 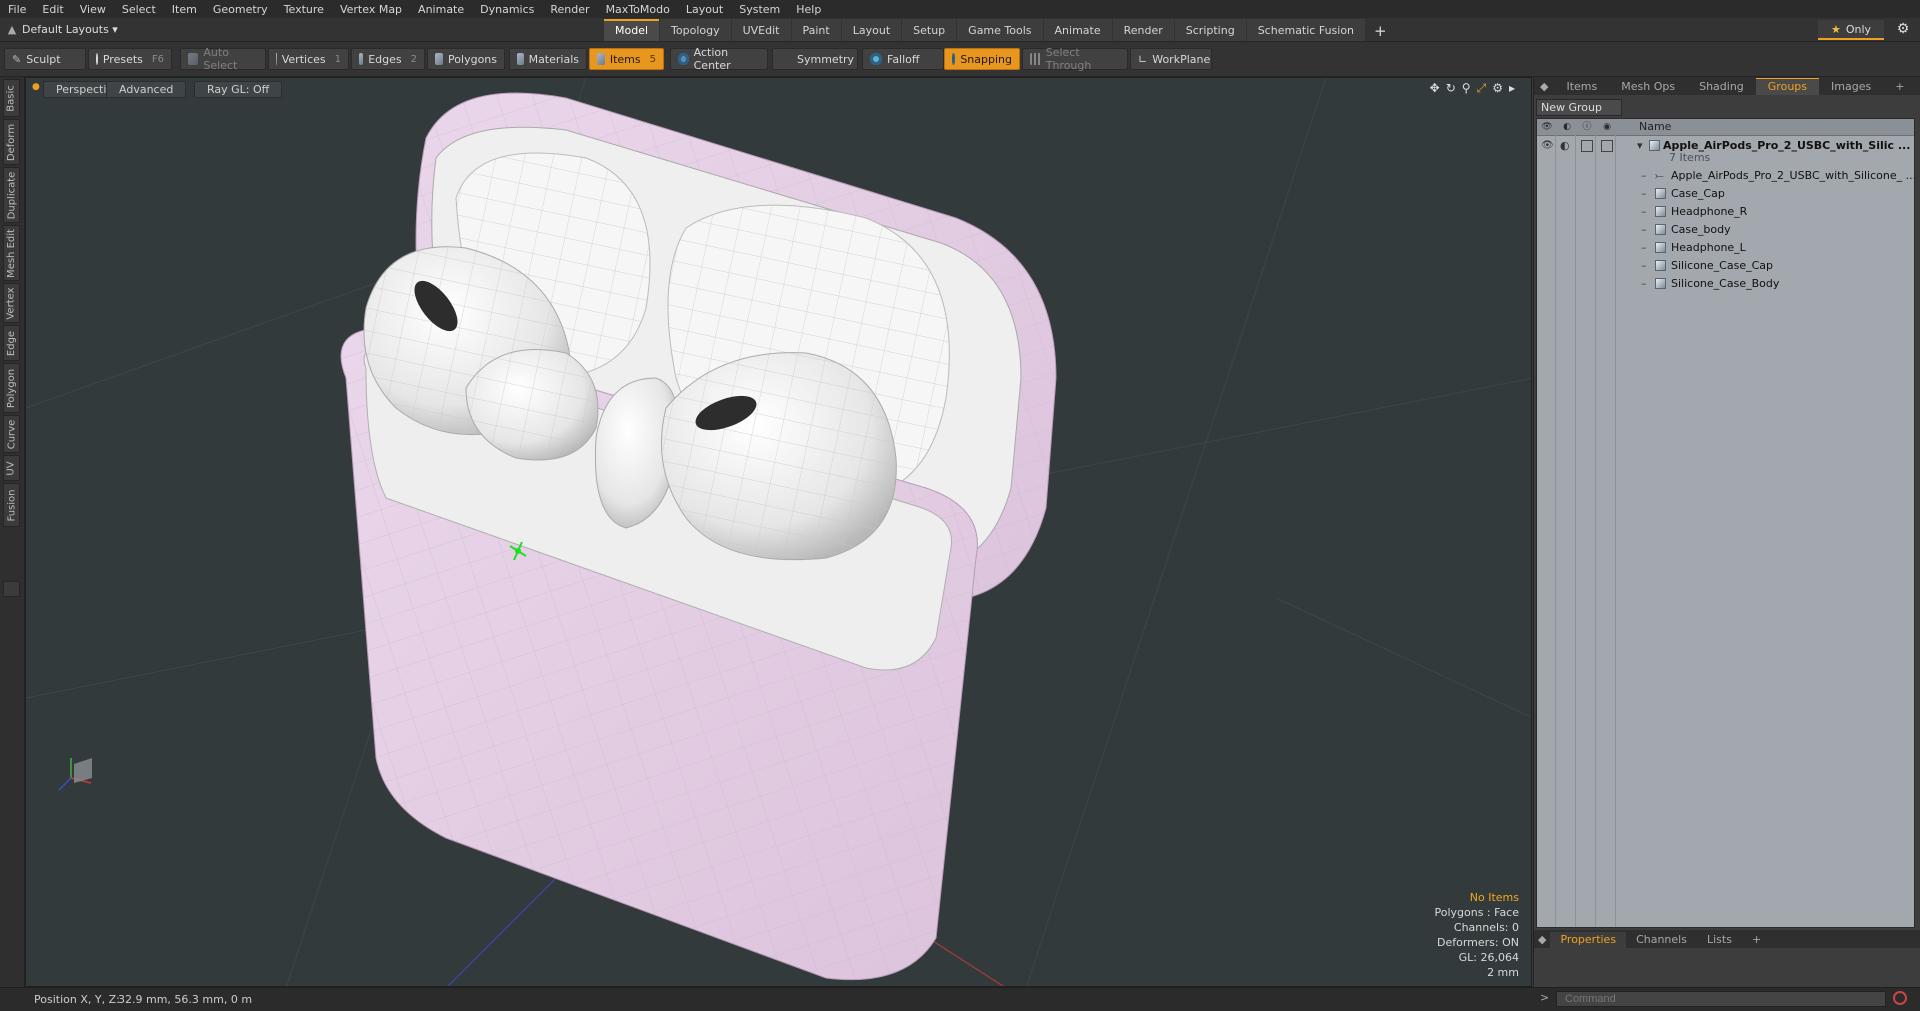 I want to click on palette-toggle, so click(x=11, y=589).